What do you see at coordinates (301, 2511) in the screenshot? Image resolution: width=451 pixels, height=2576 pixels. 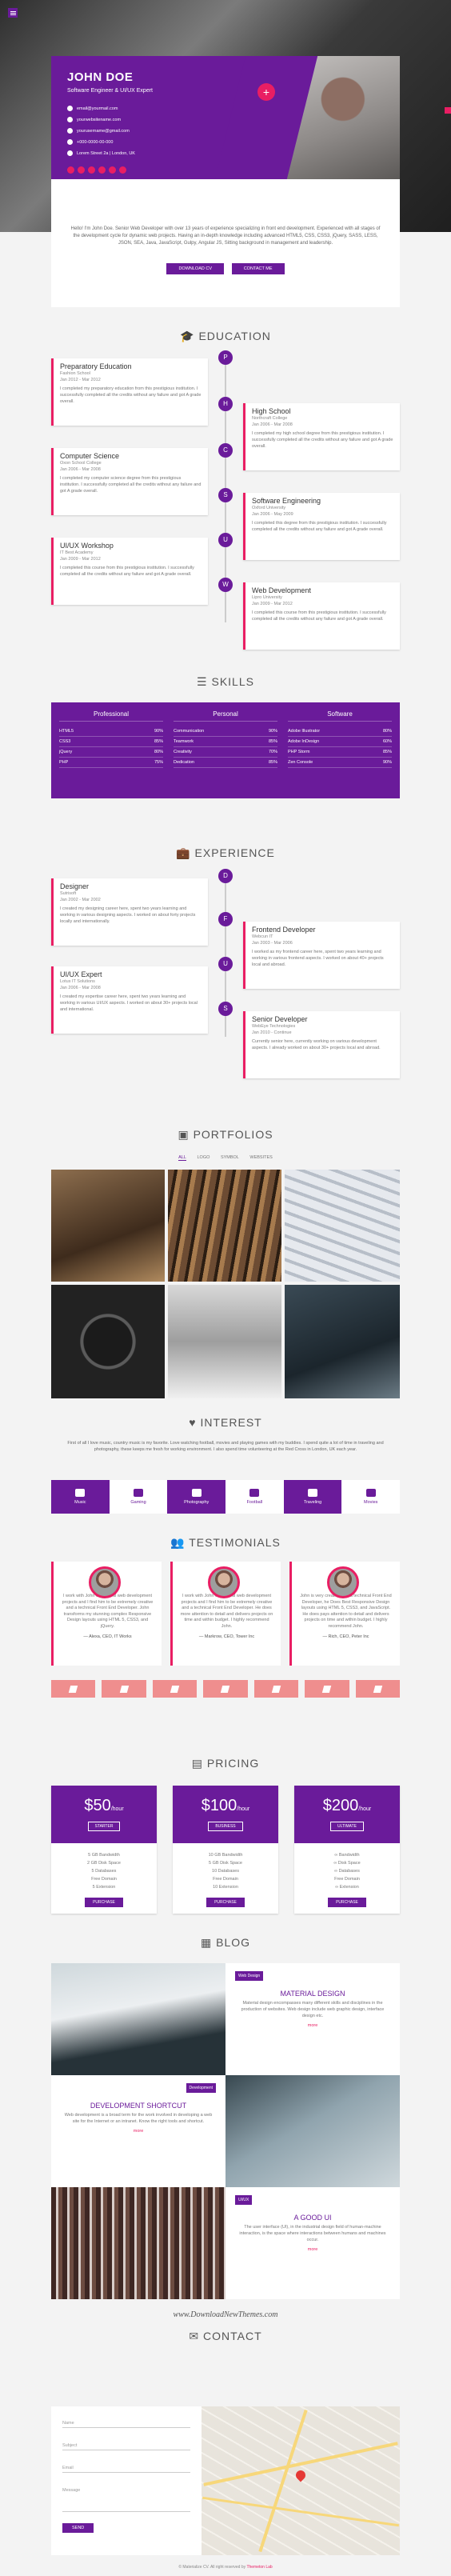 I see `map-road` at bounding box center [301, 2511].